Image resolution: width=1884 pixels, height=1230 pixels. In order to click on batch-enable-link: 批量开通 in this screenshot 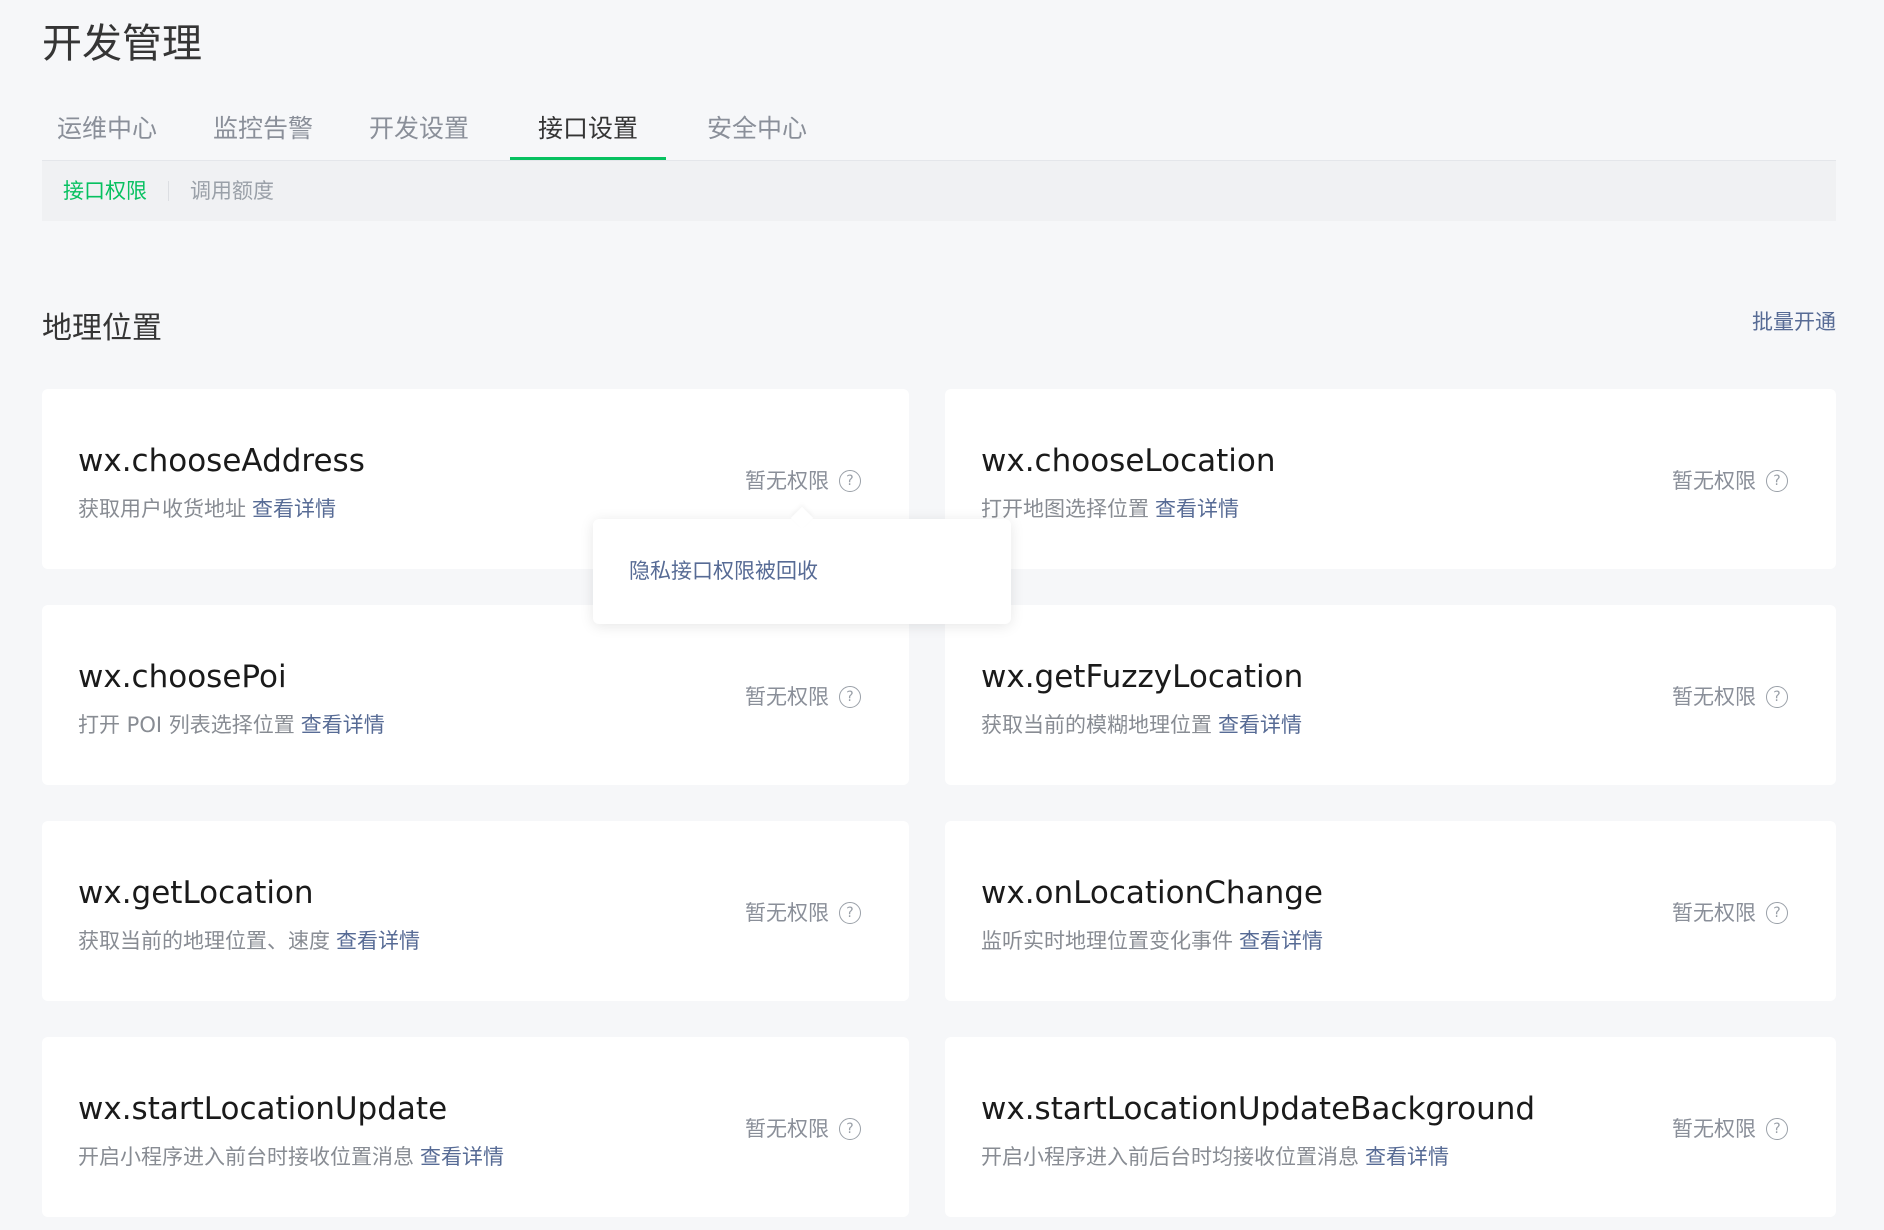, I will do `click(1794, 322)`.